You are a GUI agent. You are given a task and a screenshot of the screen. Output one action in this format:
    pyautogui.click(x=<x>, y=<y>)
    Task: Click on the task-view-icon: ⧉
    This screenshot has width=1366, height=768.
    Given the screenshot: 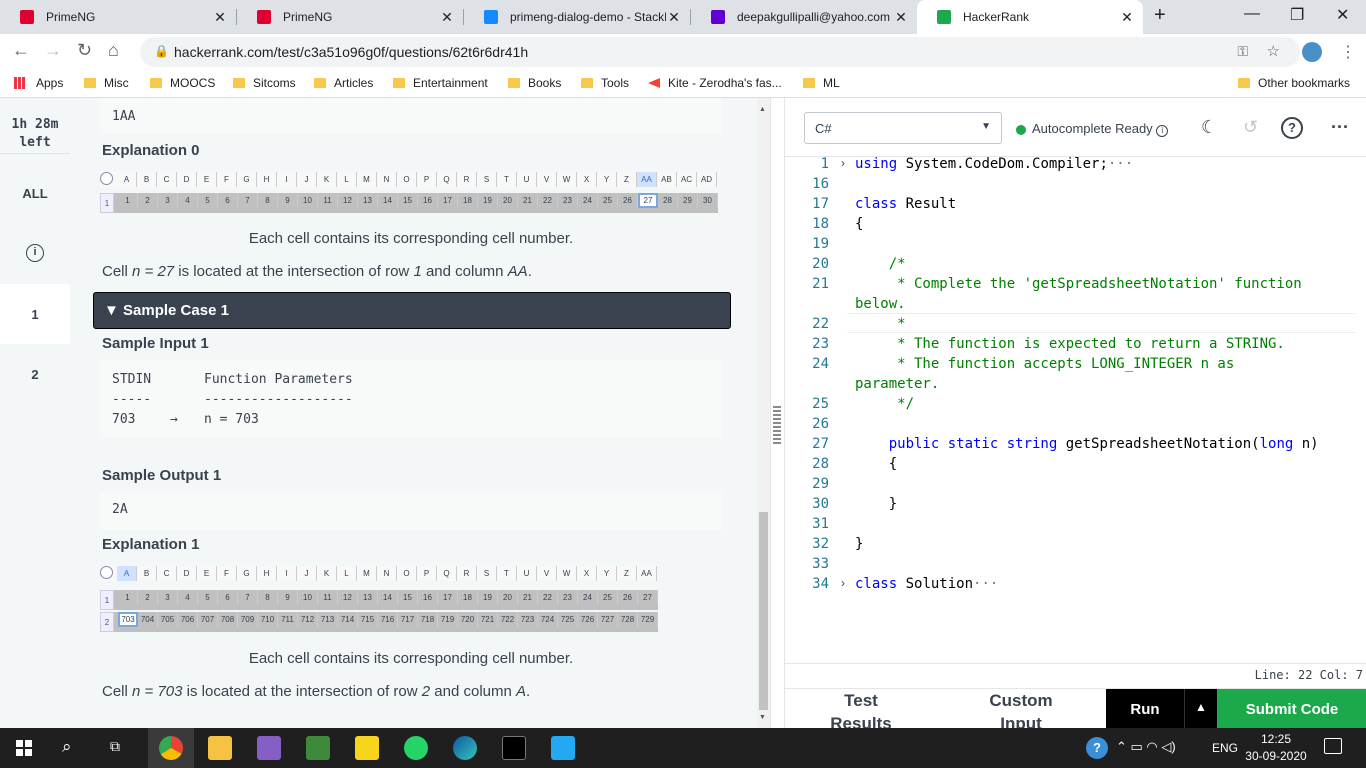 What is the action you would take?
    pyautogui.click(x=115, y=746)
    